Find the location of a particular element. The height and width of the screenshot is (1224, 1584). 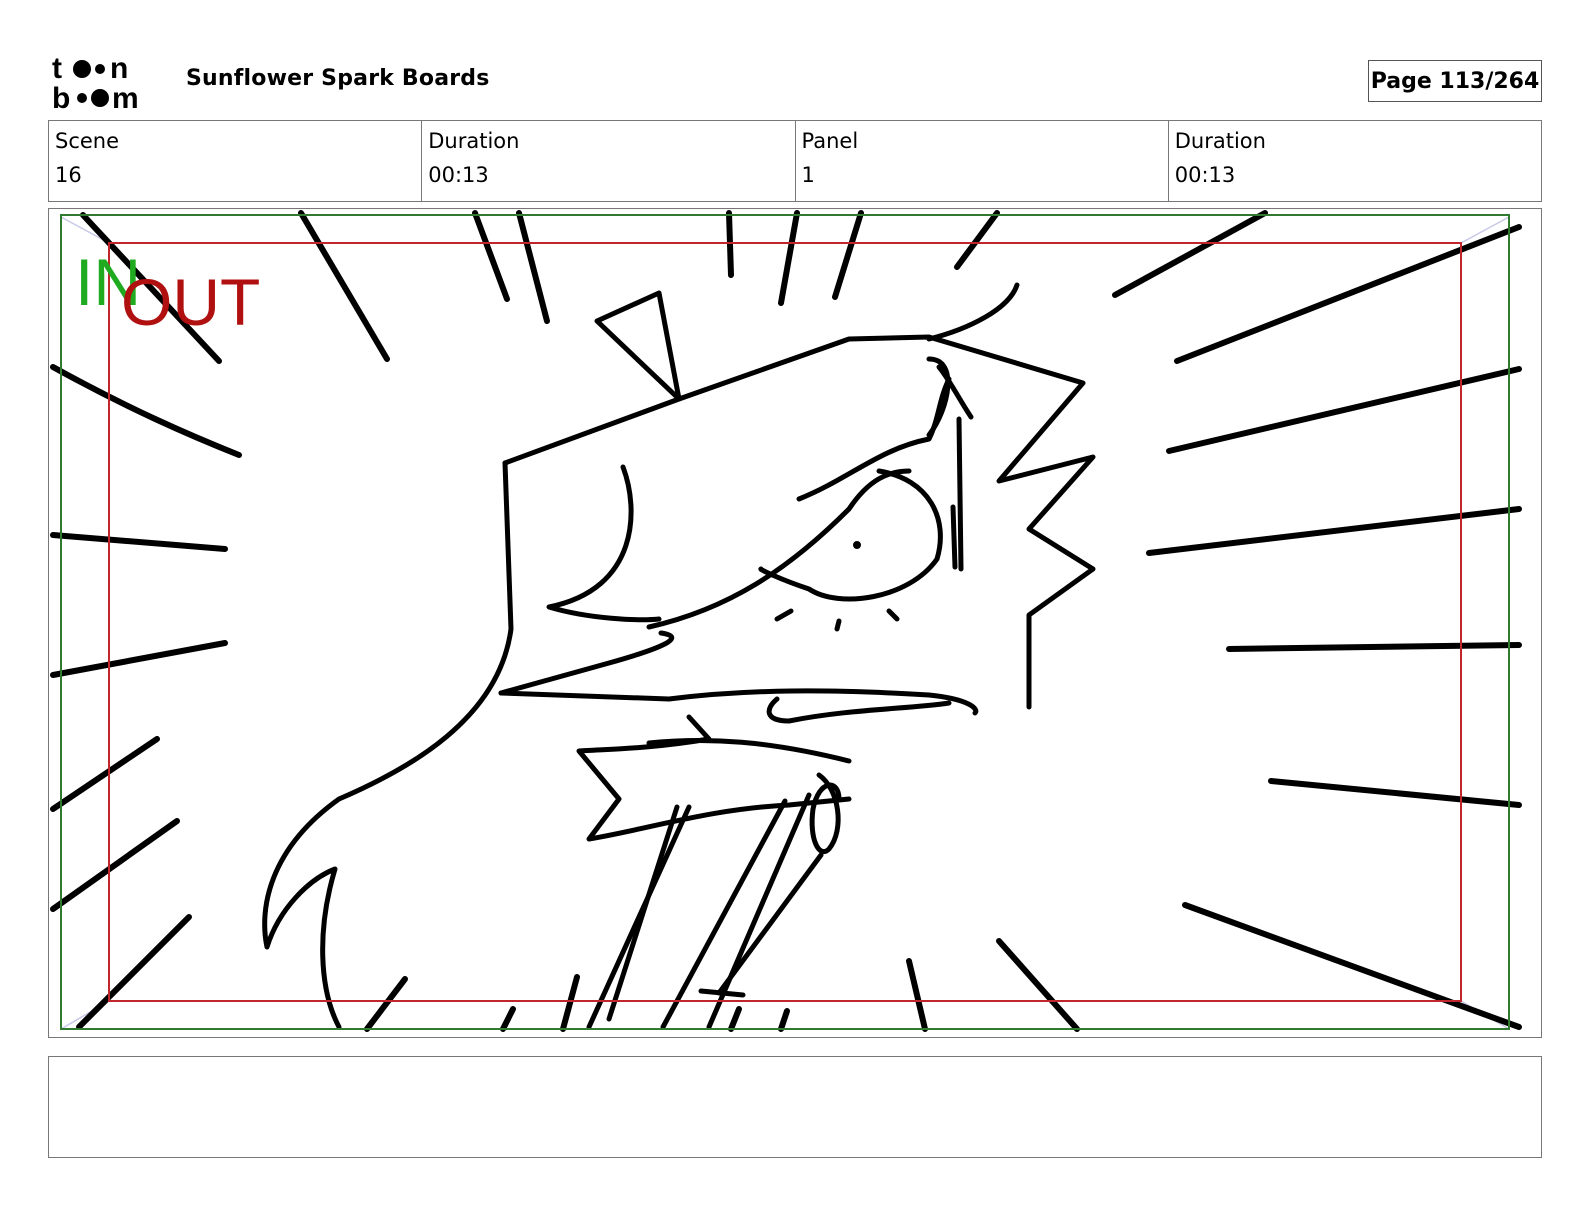

project-title: Sunflower Spark Boards is located at coordinates (338, 78).